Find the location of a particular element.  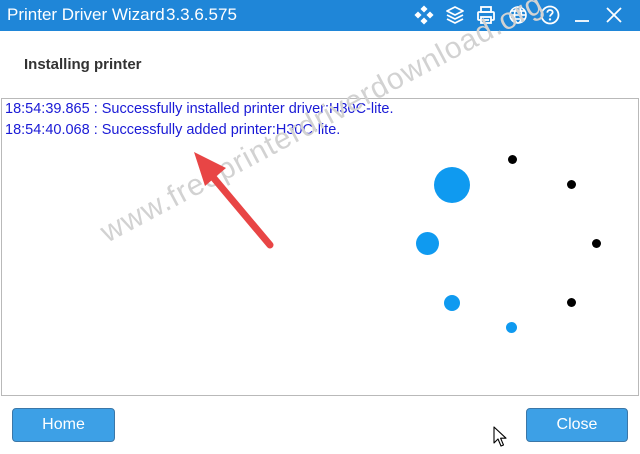

home-button: Home is located at coordinates (63, 425).